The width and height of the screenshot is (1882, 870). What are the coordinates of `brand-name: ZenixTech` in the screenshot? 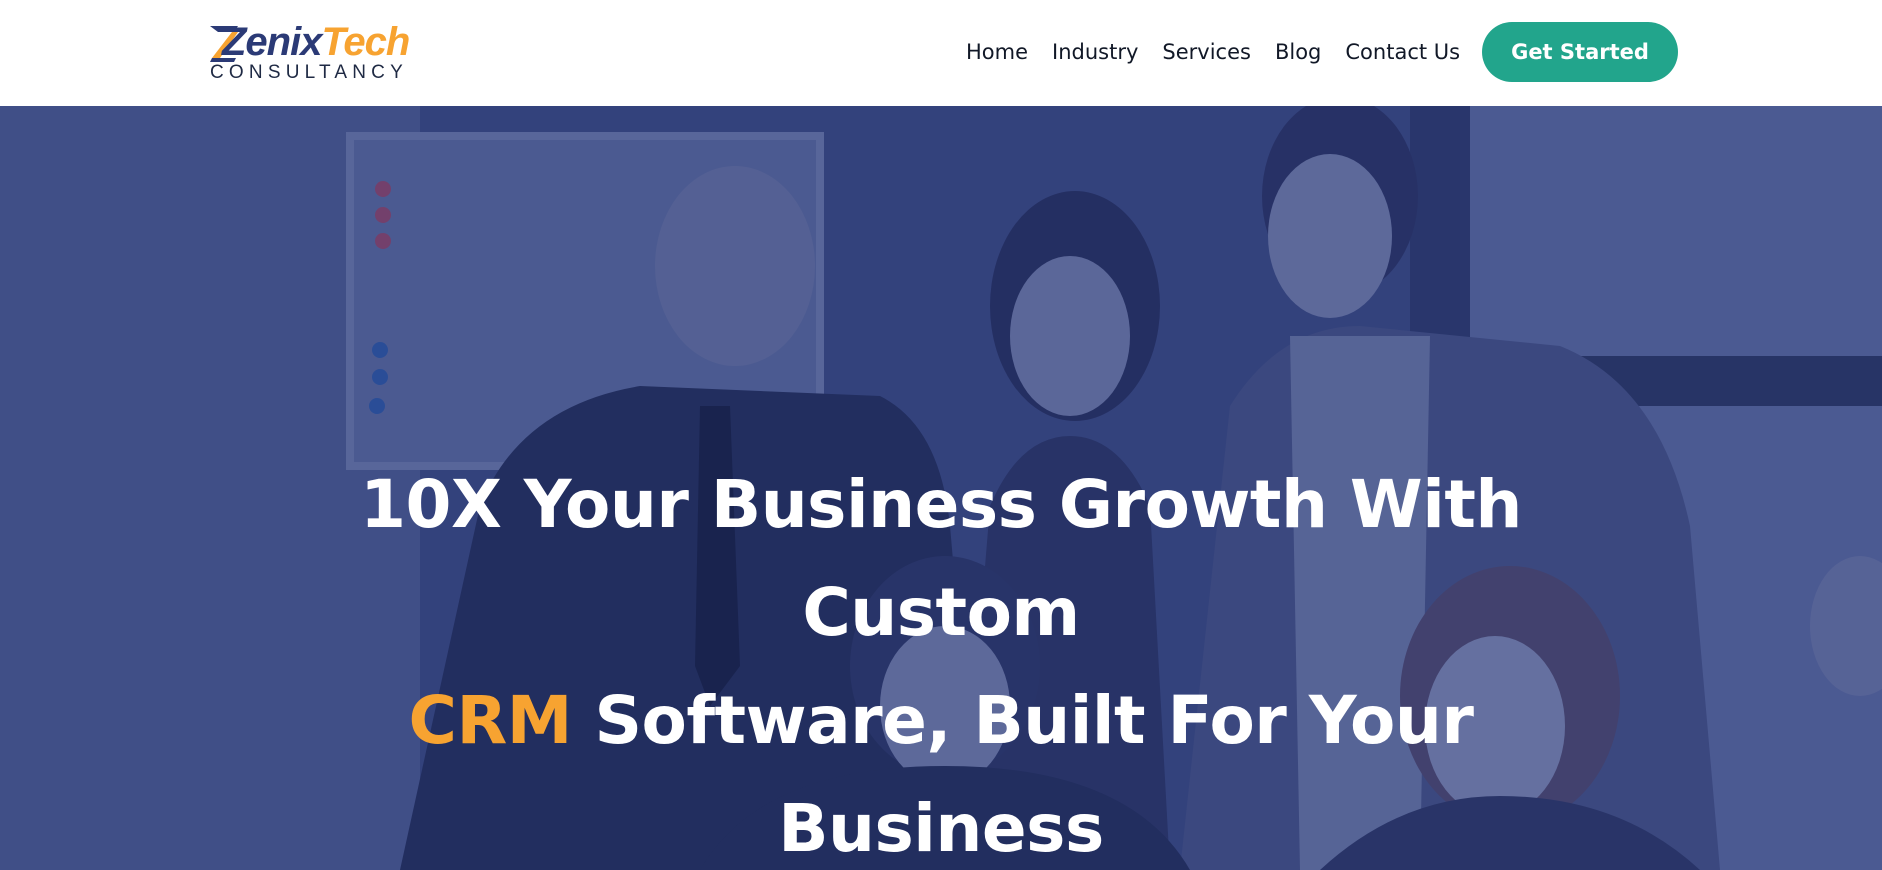 It's located at (316, 42).